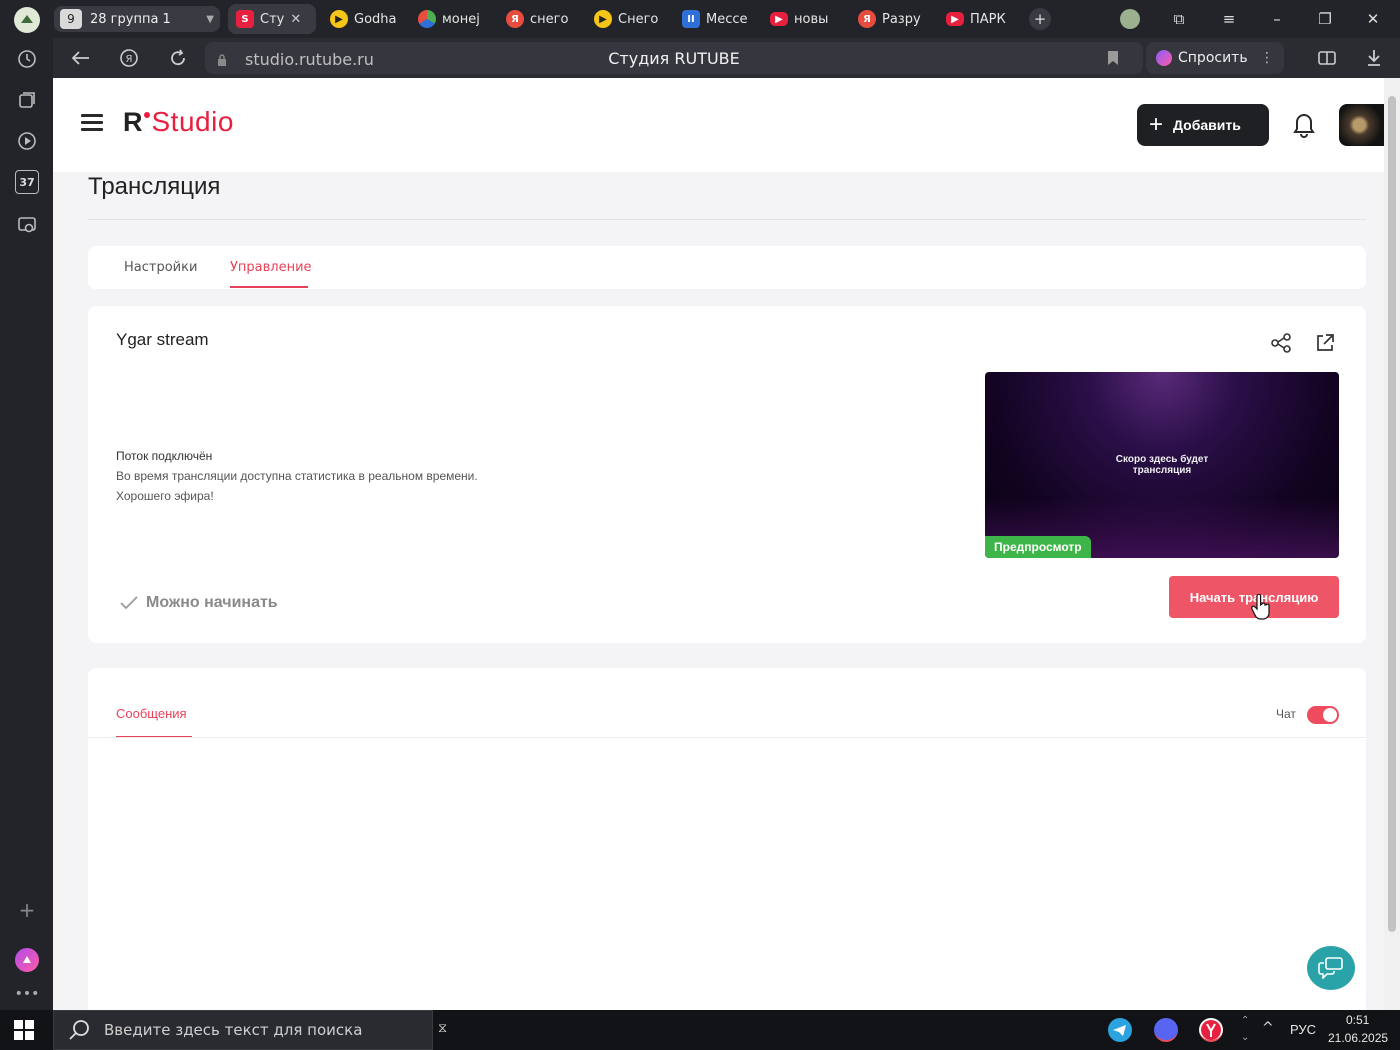 The width and height of the screenshot is (1400, 1050). What do you see at coordinates (164, 456) in the screenshot?
I see `status-title: Поток подключён` at bounding box center [164, 456].